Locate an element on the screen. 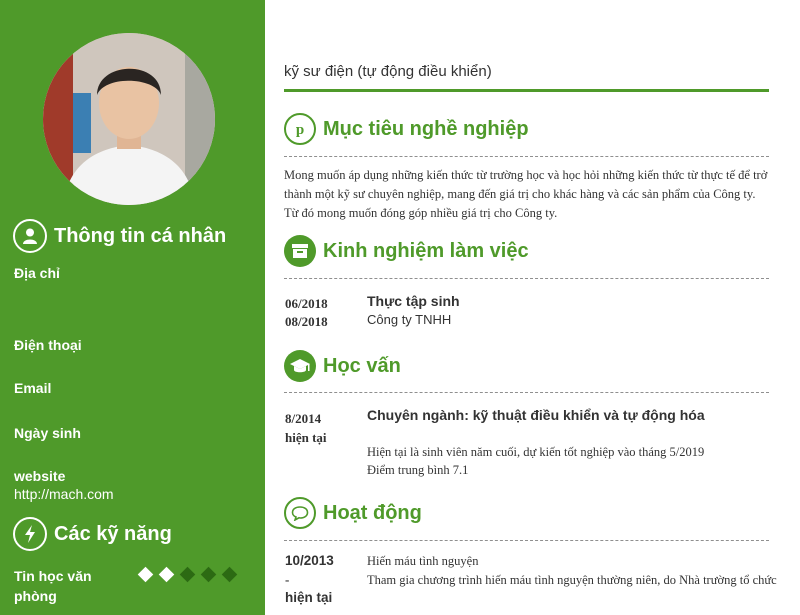 The height and width of the screenshot is (615, 800). activities-title: Hoạt động is located at coordinates (372, 512).